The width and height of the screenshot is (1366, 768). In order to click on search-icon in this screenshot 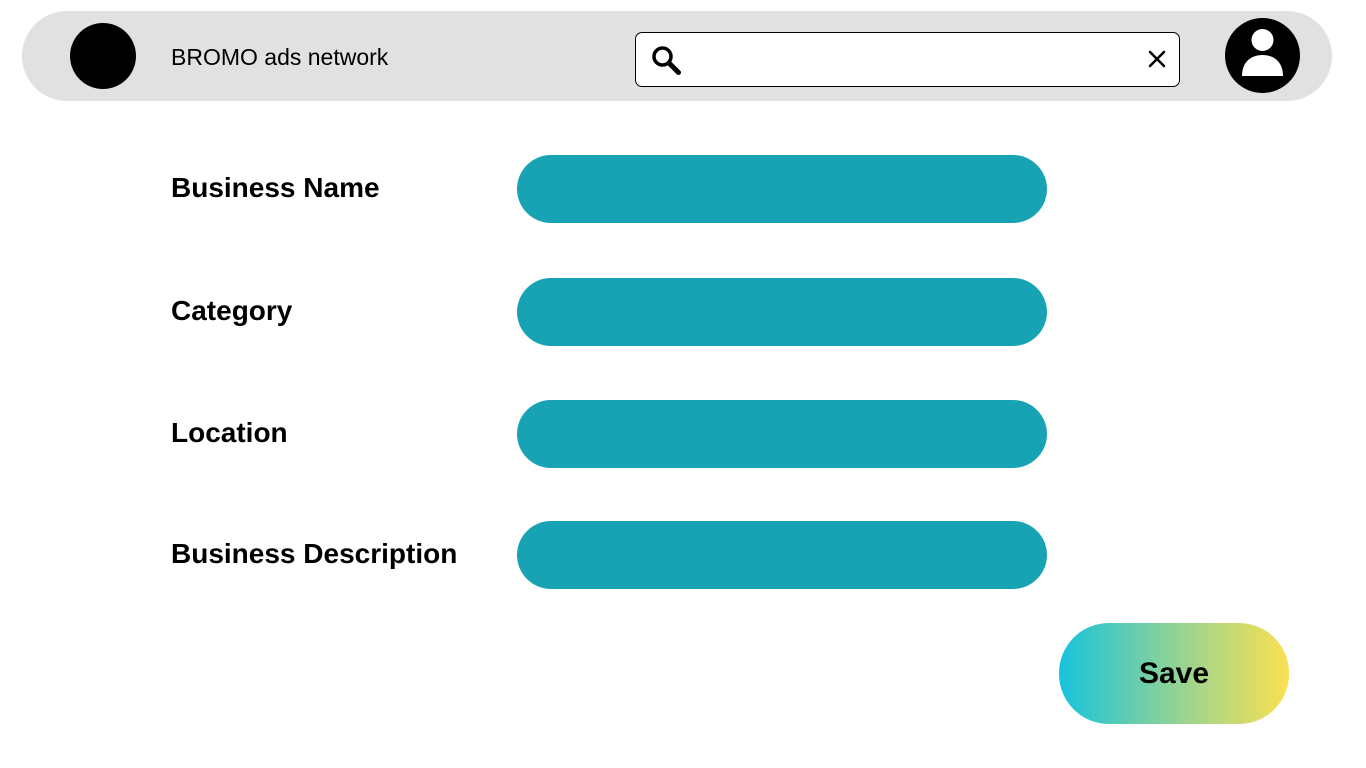, I will do `click(666, 60)`.